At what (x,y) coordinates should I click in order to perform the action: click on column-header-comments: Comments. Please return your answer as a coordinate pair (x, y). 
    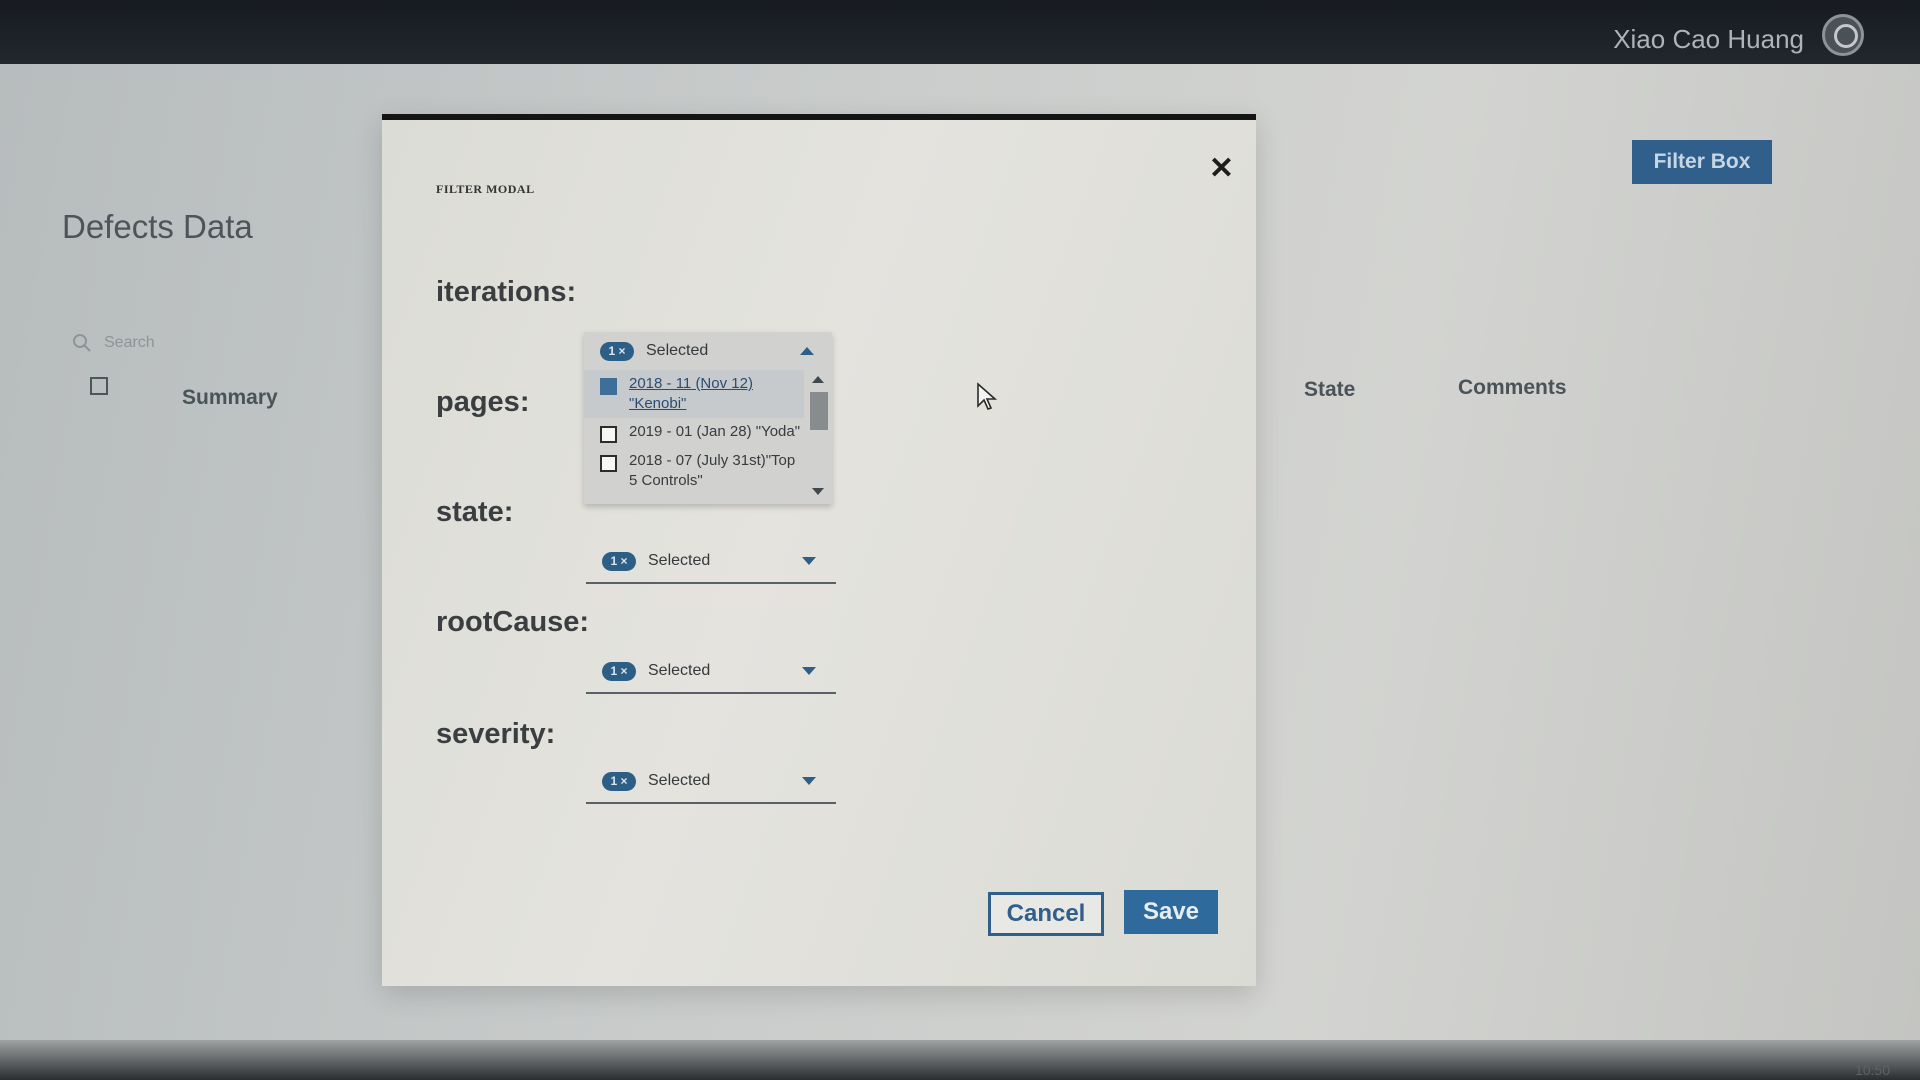
    Looking at the image, I should click on (1512, 388).